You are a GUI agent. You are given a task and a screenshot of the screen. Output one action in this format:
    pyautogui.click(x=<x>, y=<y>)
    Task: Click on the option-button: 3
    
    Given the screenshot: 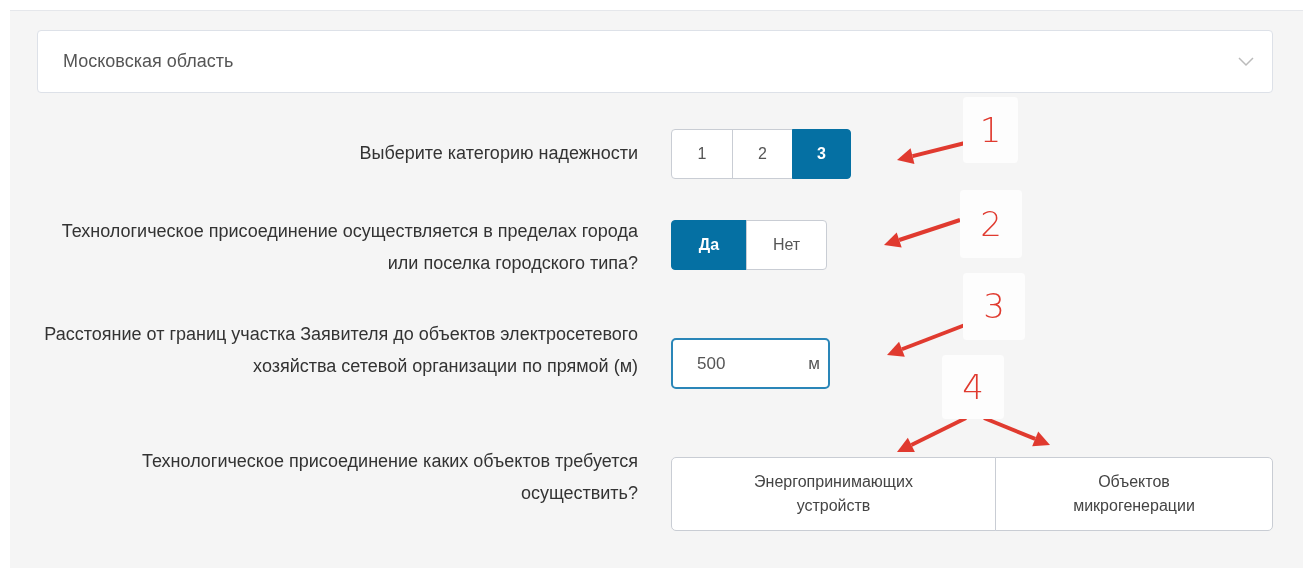 What is the action you would take?
    pyautogui.click(x=821, y=154)
    